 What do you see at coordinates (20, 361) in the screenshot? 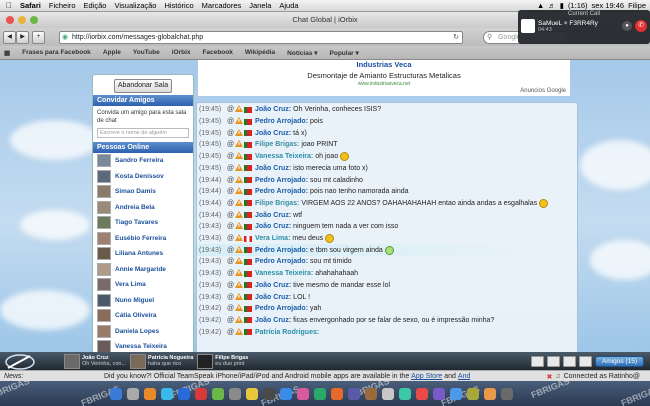
I see `iorbix-logo` at bounding box center [20, 361].